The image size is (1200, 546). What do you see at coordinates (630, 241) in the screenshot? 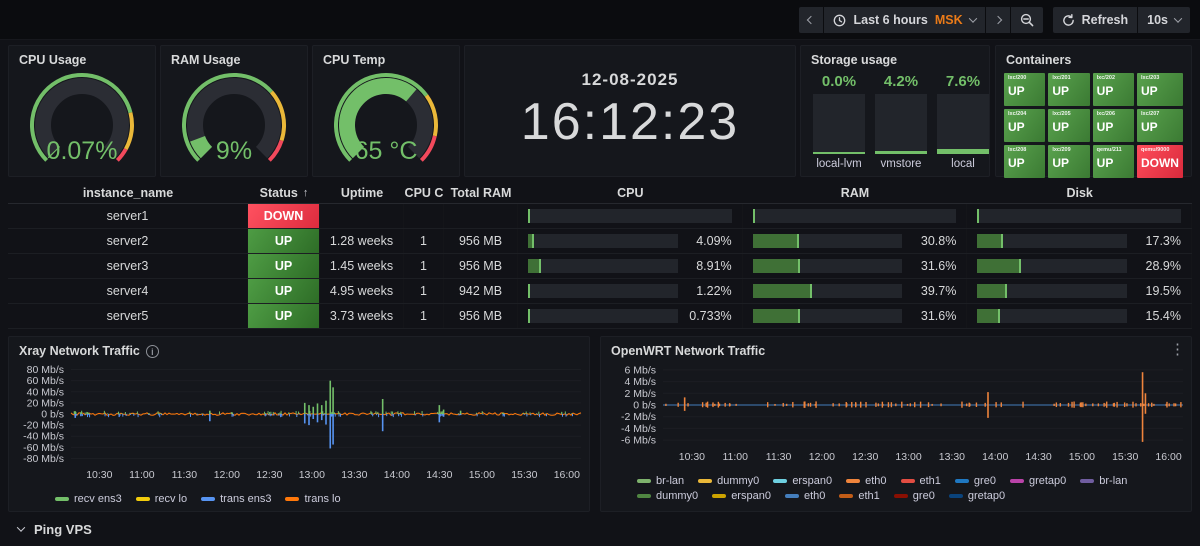
I see `cell-cpu-bar: 4.09%` at bounding box center [630, 241].